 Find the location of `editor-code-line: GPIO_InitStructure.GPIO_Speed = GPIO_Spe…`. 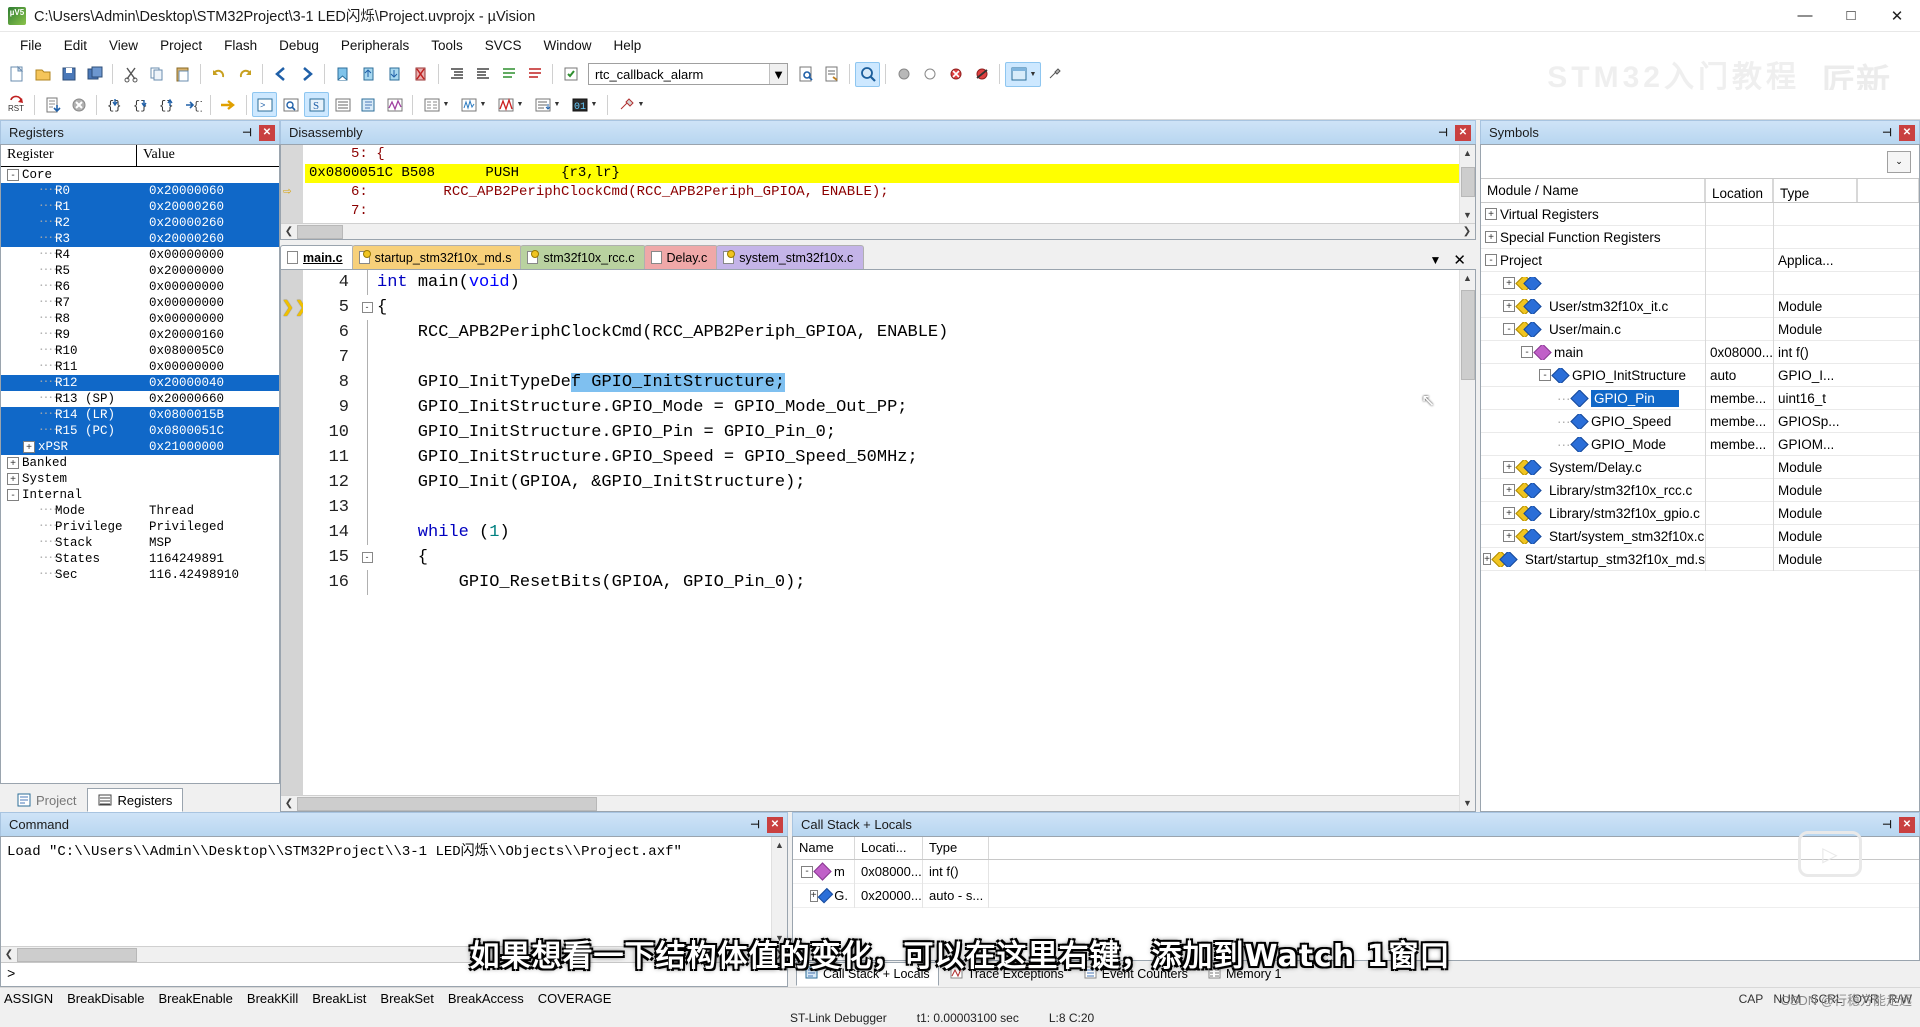

editor-code-line: GPIO_InitStructure.GPIO_Speed = GPIO_Spe… is located at coordinates (918, 457).